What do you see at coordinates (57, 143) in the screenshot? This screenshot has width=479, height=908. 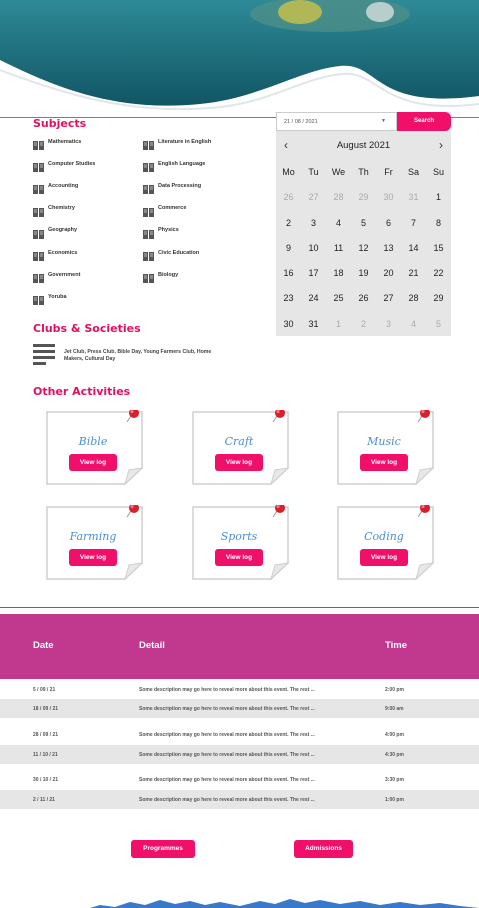 I see `subject-item: Mathematics` at bounding box center [57, 143].